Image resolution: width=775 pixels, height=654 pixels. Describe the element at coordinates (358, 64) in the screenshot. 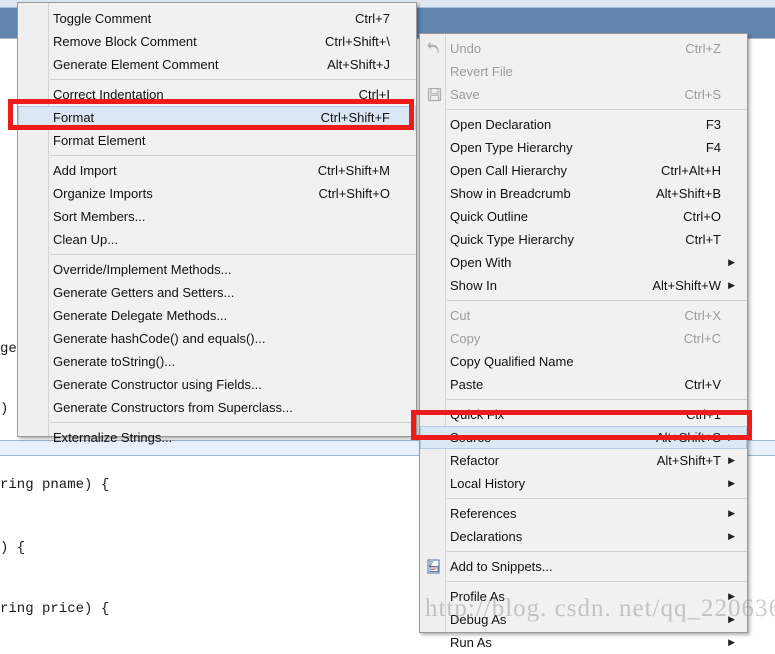

I see `menu-item-shortcut: Alt+Shift+J` at that location.